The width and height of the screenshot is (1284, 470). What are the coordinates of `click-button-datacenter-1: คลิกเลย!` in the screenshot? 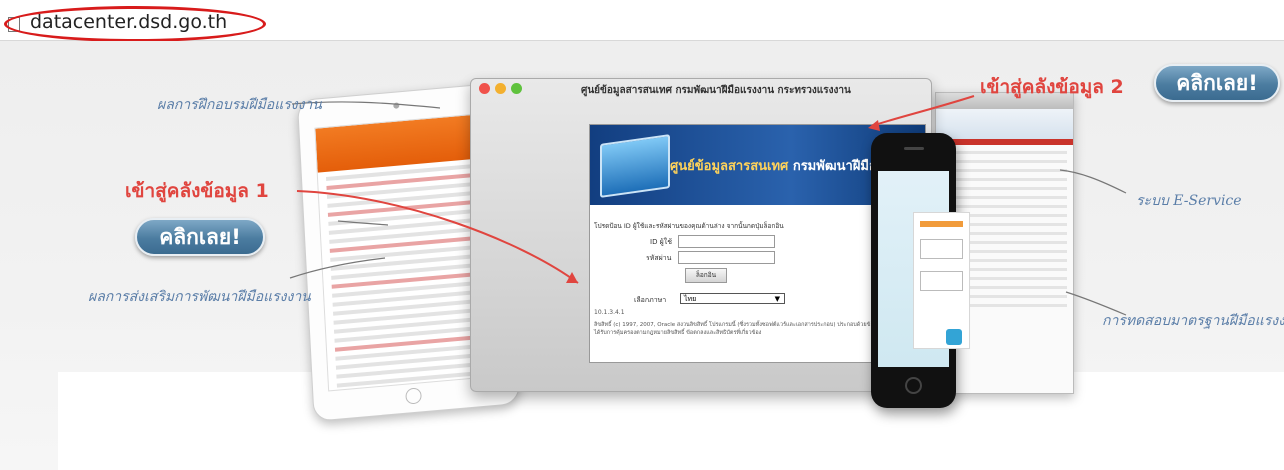 It's located at (200, 237).